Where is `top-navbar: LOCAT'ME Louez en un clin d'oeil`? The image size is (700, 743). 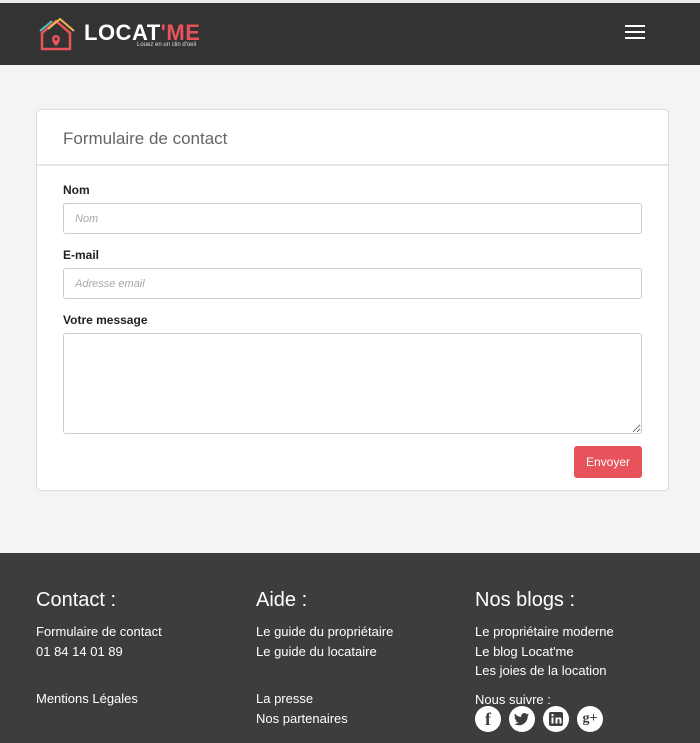
top-navbar: LOCAT'ME Louez en un clin d'oeil is located at coordinates (350, 32).